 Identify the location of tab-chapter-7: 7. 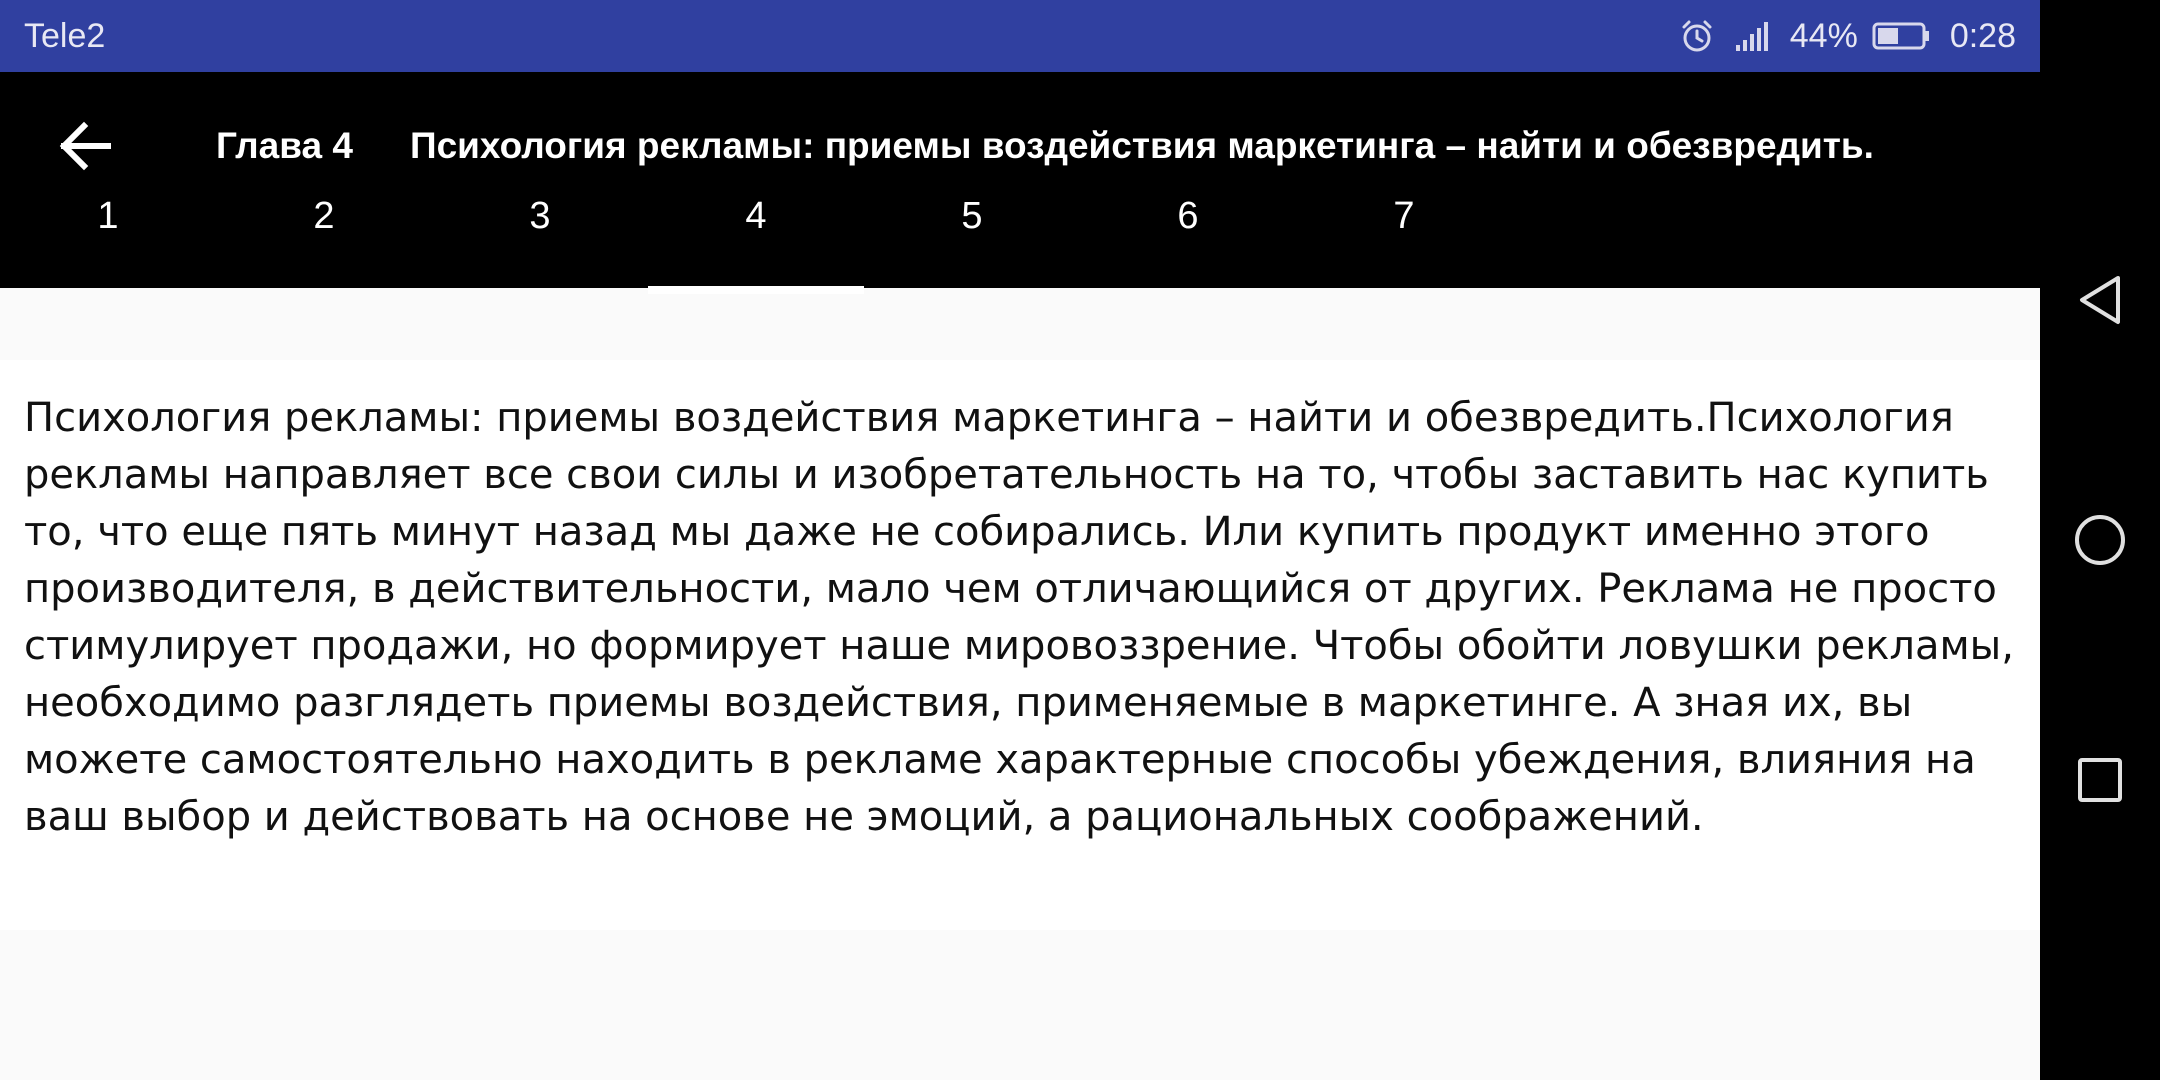
(1404, 216).